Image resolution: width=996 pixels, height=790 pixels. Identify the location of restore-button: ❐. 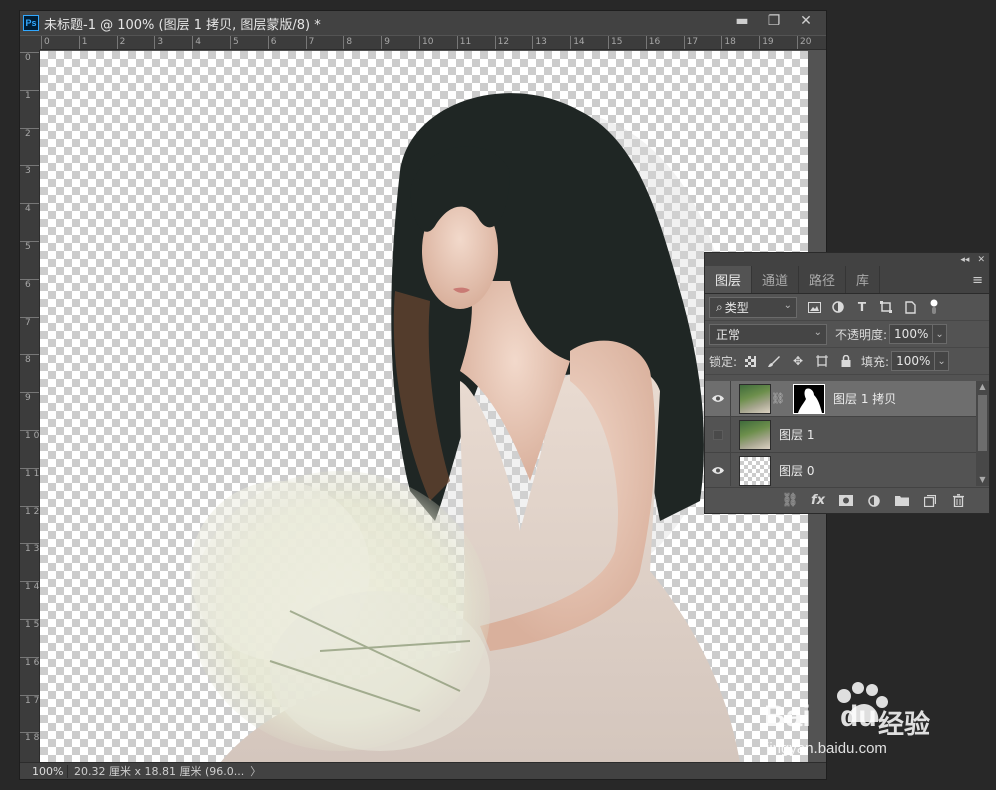
(774, 21).